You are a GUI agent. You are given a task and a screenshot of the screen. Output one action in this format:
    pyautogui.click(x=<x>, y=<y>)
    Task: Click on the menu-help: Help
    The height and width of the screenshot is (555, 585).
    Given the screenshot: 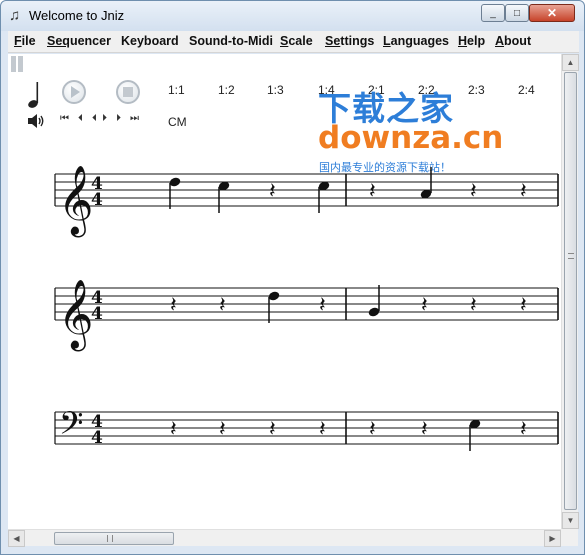 What is the action you would take?
    pyautogui.click(x=471, y=41)
    